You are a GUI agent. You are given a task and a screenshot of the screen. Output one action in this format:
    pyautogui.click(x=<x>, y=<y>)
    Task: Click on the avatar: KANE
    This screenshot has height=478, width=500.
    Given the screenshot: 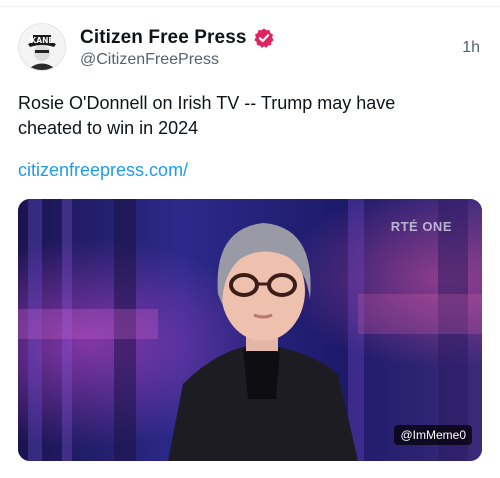 What is the action you would take?
    pyautogui.click(x=42, y=47)
    